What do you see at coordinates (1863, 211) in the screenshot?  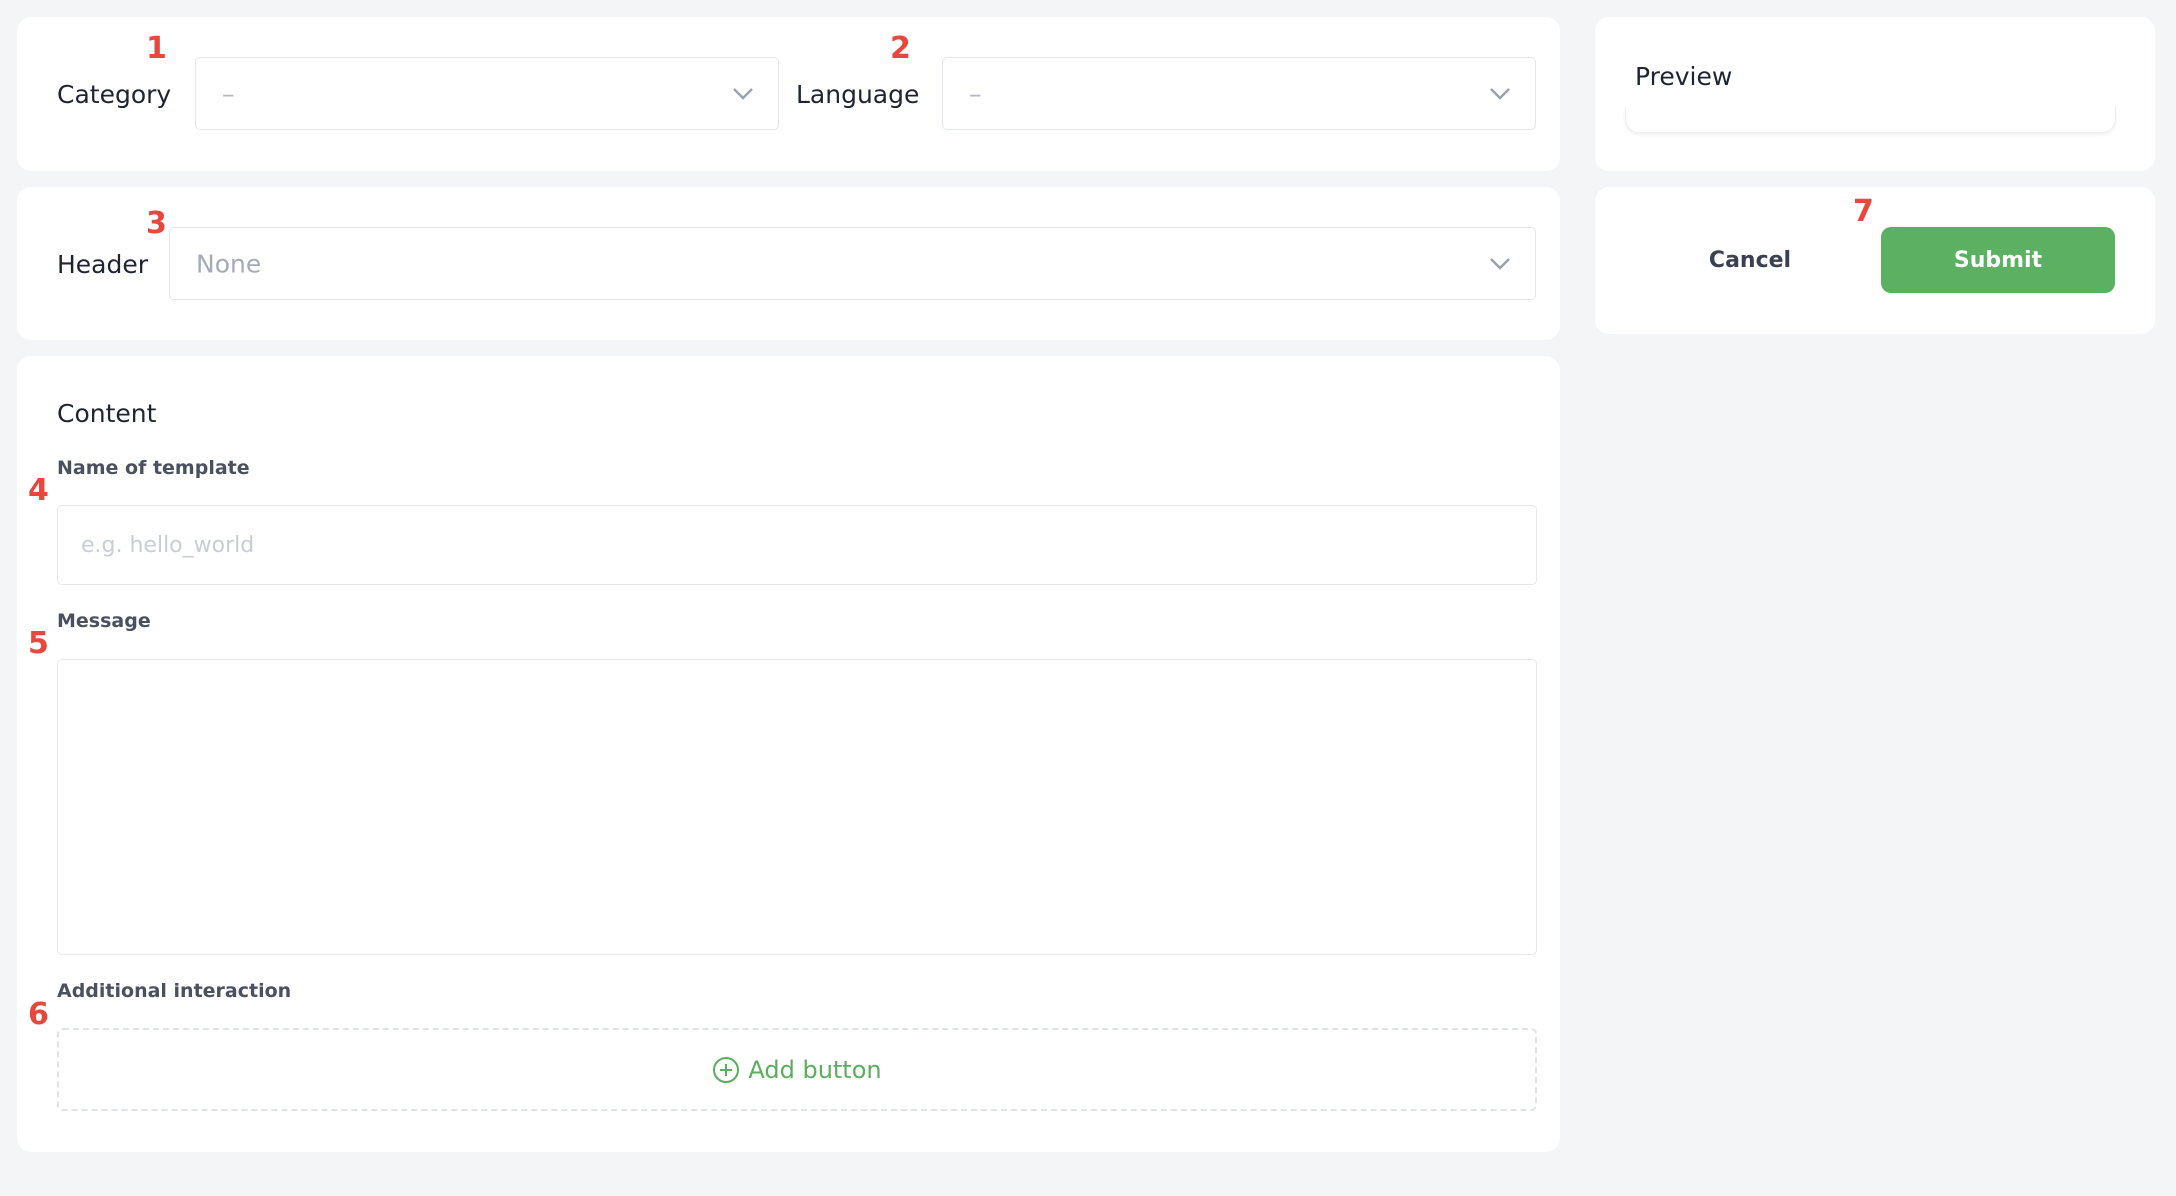 I see `marker-7: 7` at bounding box center [1863, 211].